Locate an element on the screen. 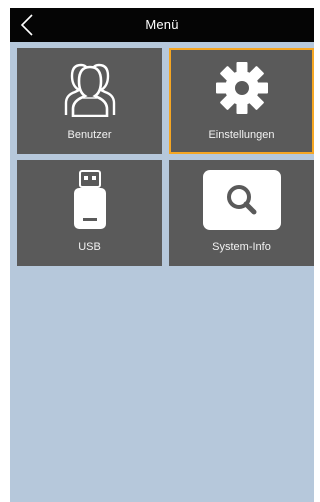  tile-einstellungen: Einstellungen is located at coordinates (241, 101).